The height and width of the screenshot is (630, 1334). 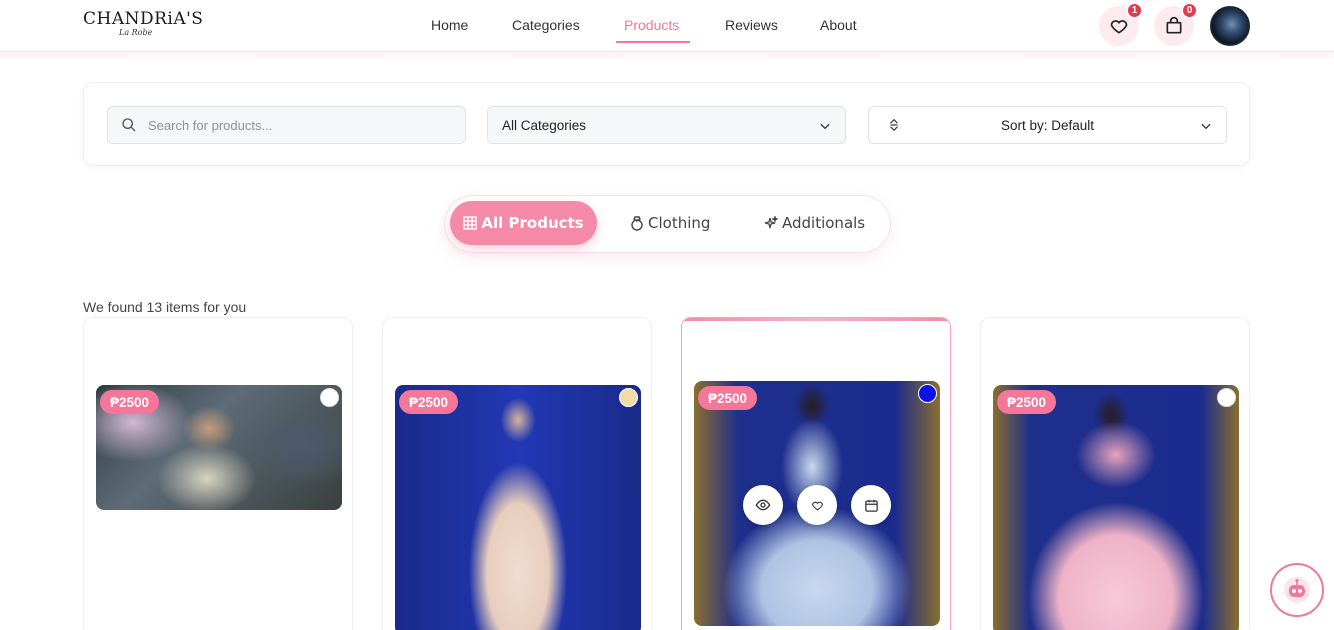 I want to click on grid-icon, so click(x=470, y=223).